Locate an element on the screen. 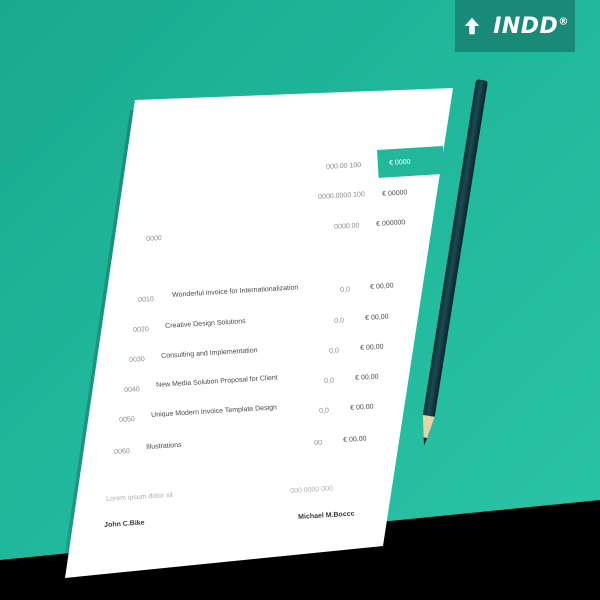 This screenshot has width=600, height=600. section-label: 0000 is located at coordinates (154, 239).